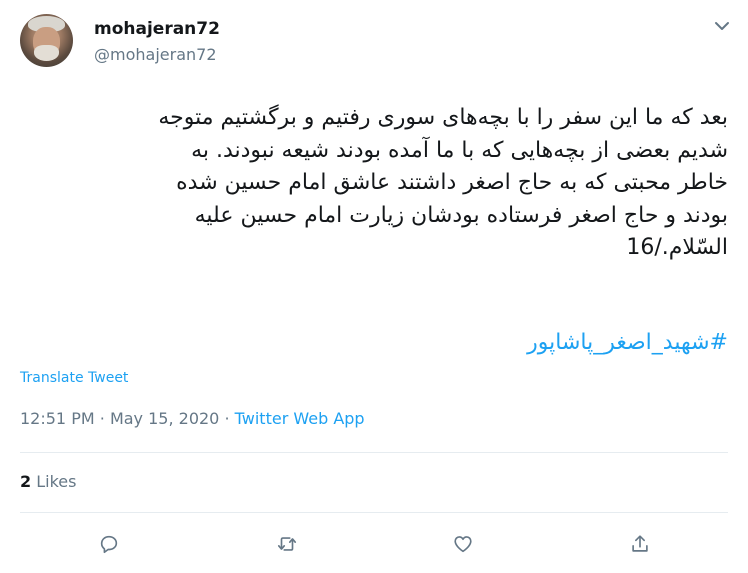 This screenshot has width=748, height=573. Describe the element at coordinates (46, 53) in the screenshot. I see `avatar-beard` at that location.